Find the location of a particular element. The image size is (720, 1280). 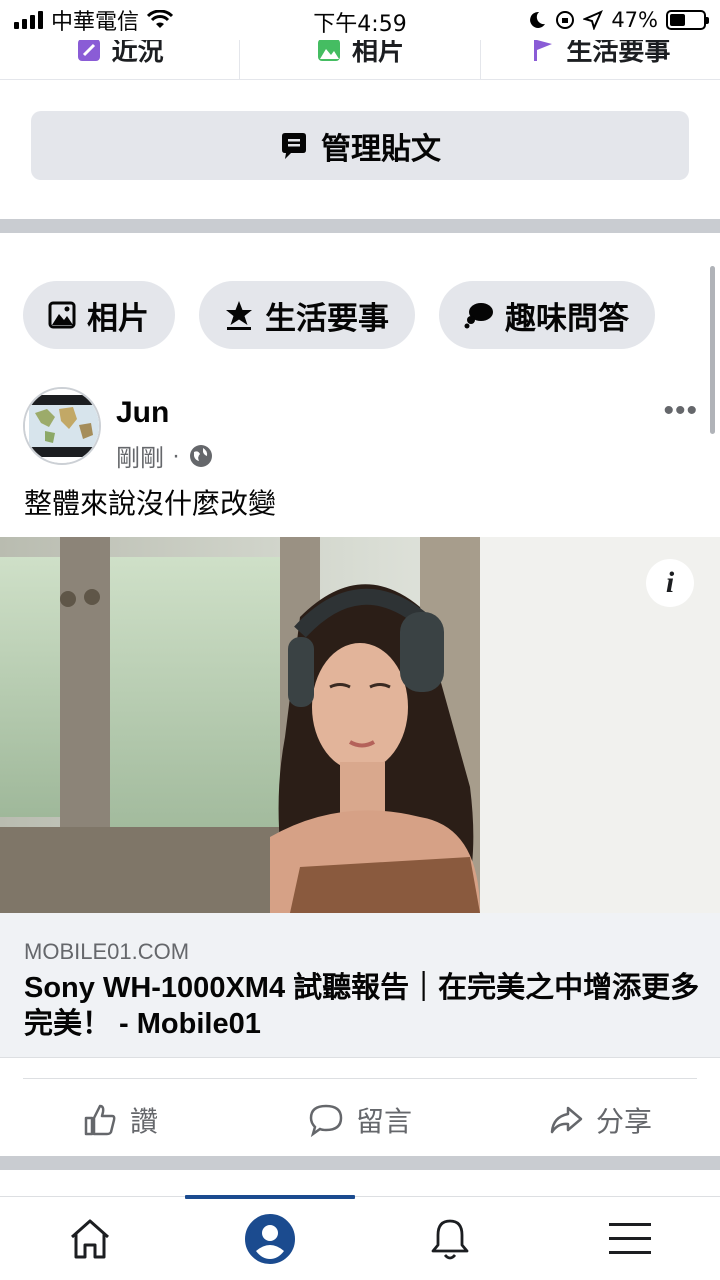

home-icon is located at coordinates (90, 1238).